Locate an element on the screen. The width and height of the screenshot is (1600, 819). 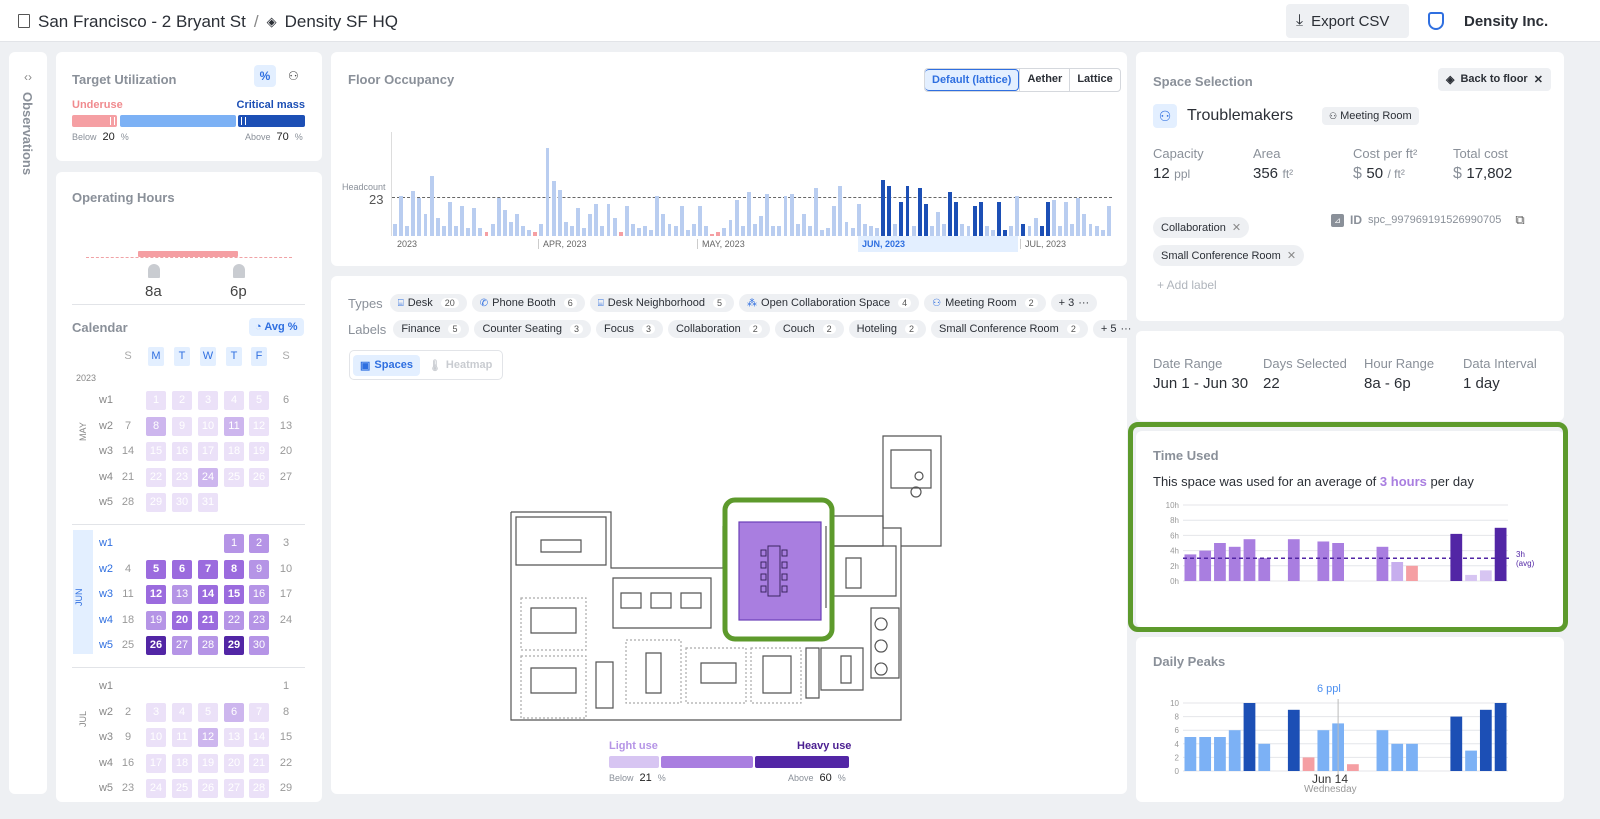
month-label-2: MAY, 2023 is located at coordinates (721, 244).